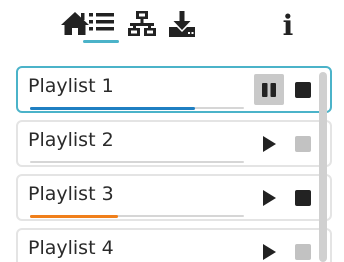  What do you see at coordinates (71, 140) in the screenshot?
I see `playlist-name: Playlist 2` at bounding box center [71, 140].